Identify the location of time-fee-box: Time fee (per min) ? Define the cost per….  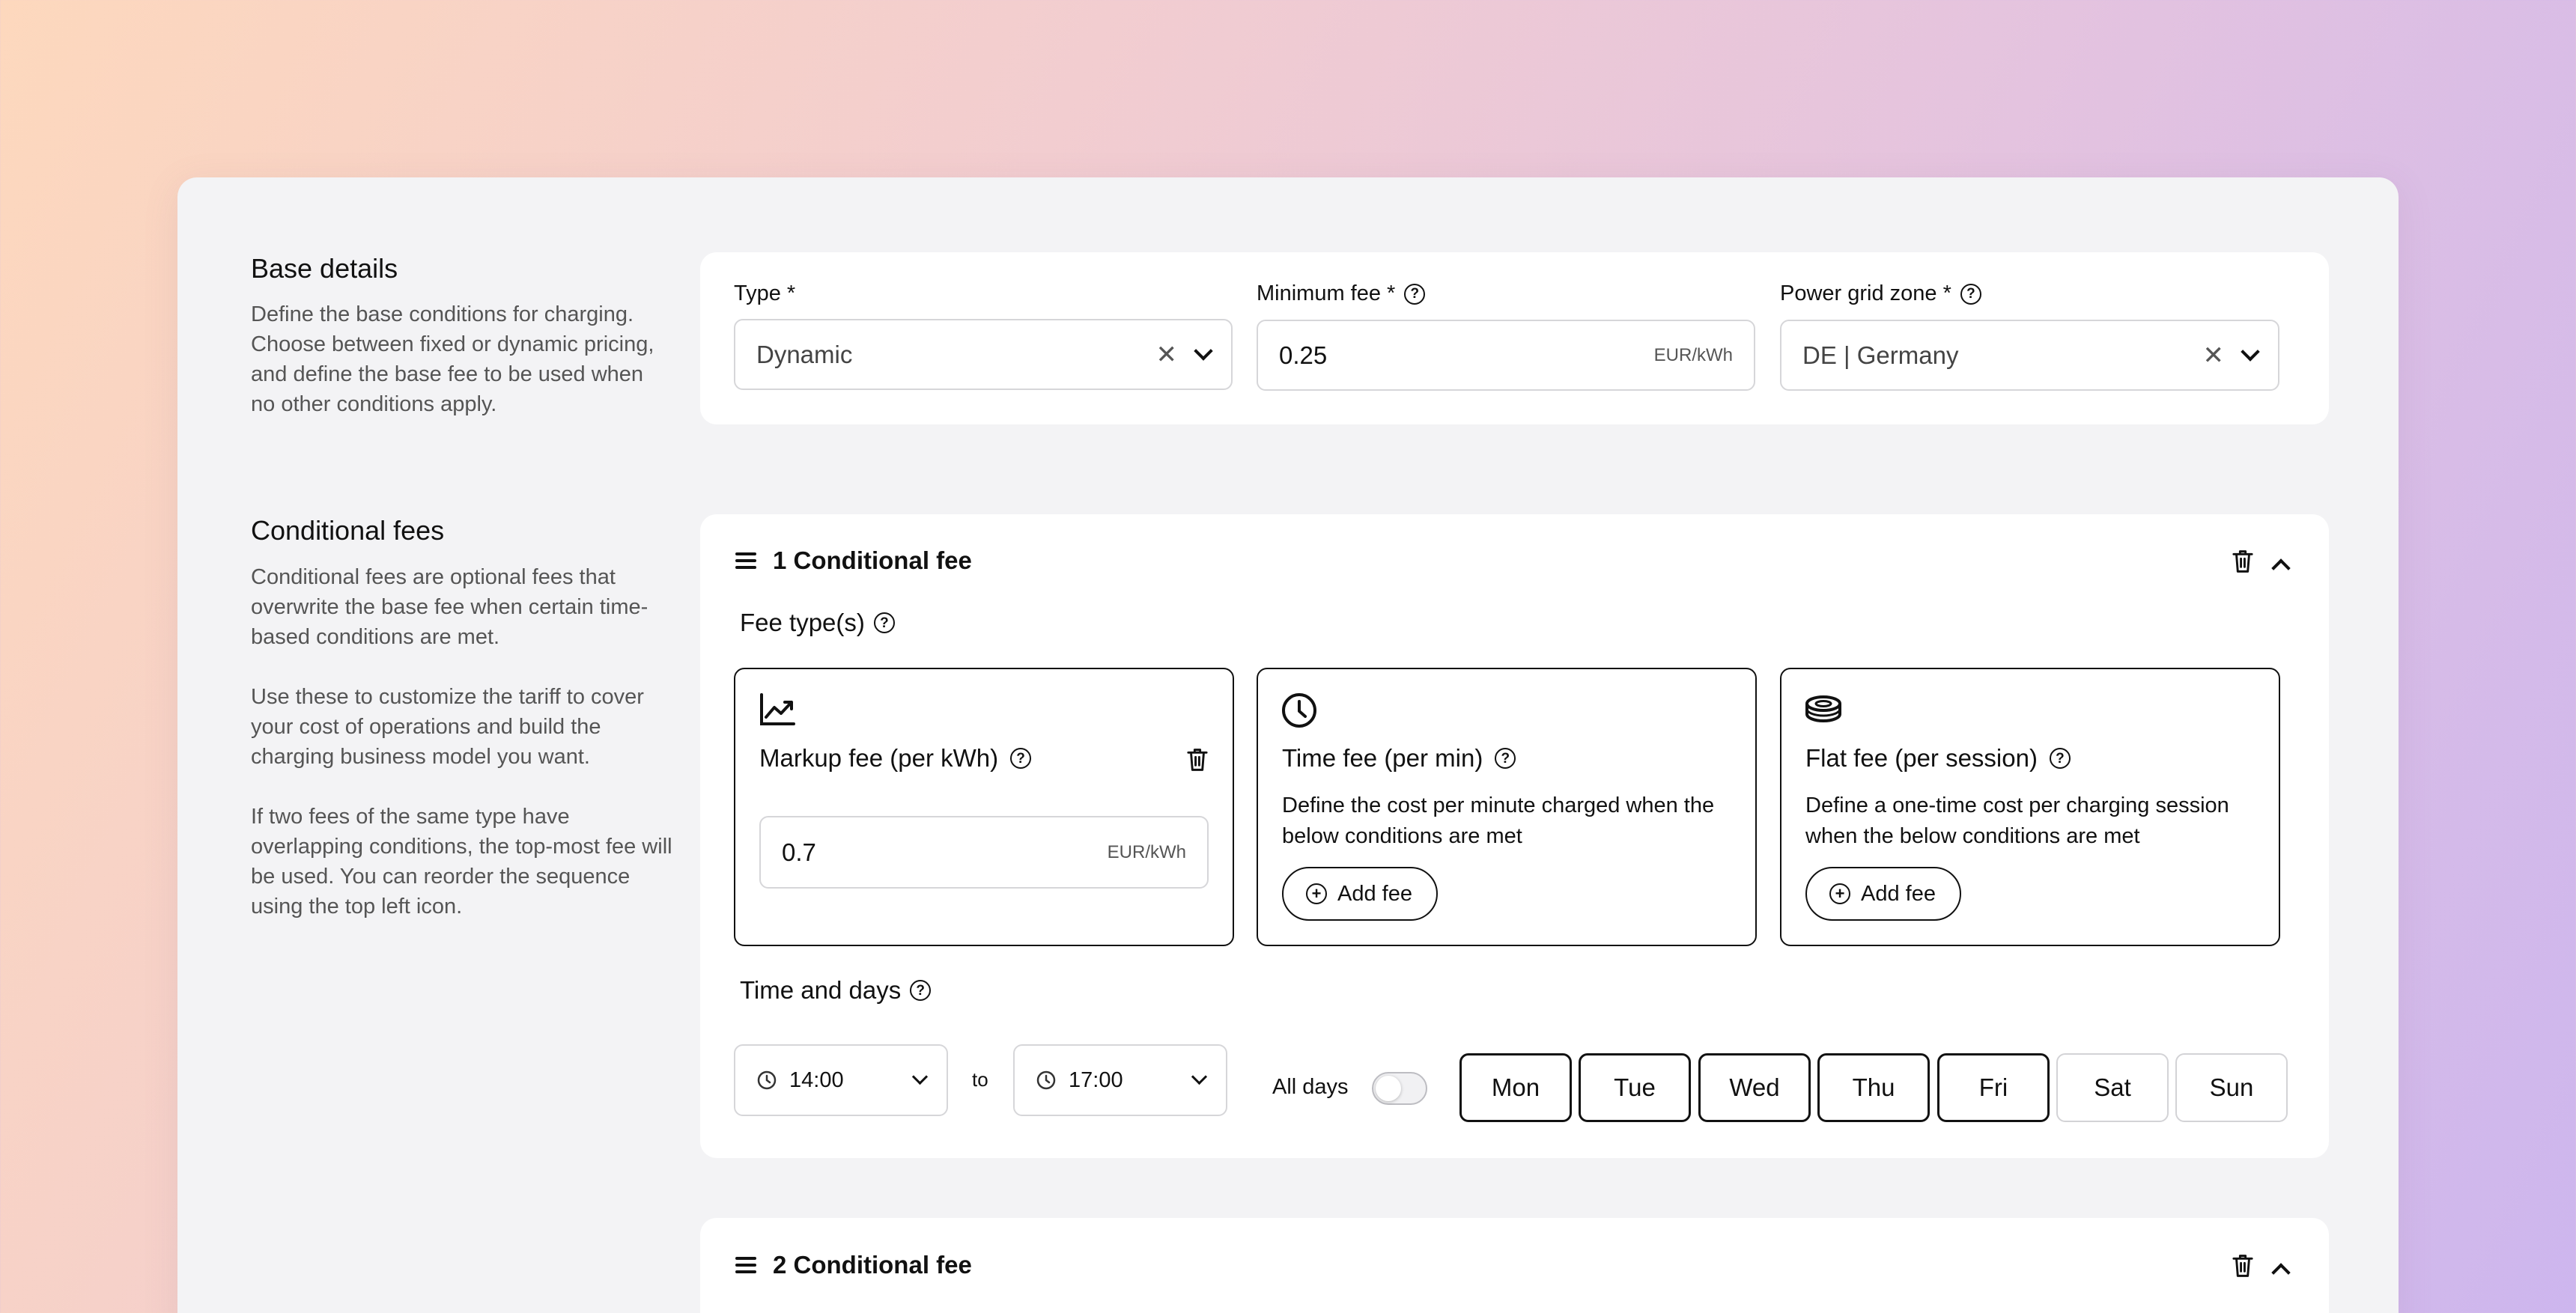
(1507, 807).